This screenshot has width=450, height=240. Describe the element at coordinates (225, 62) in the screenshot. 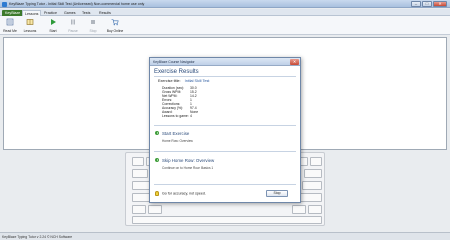

I see `dialog-title-bar: KeyBlaze Course Navigator ✕` at that location.